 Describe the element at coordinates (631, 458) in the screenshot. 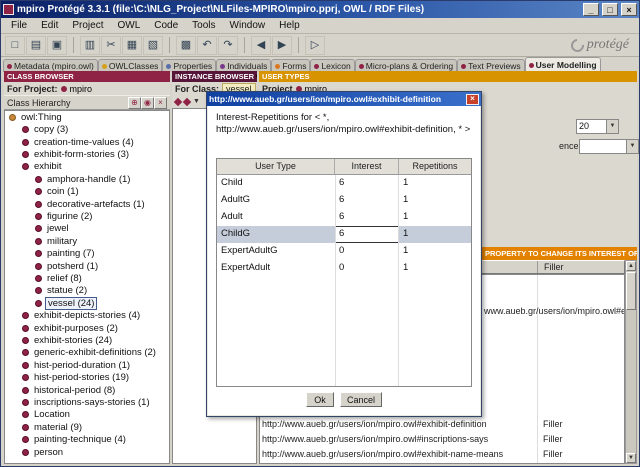

I see `scroll-down-icon: ▼` at that location.